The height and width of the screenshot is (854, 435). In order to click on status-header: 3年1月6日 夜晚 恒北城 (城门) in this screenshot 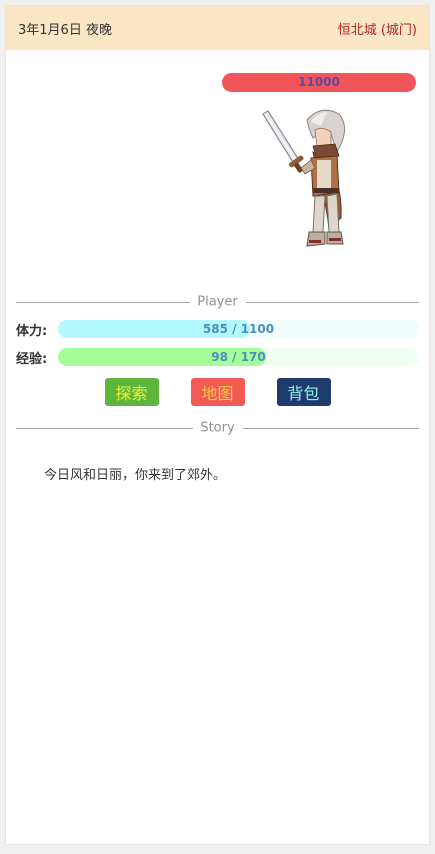, I will do `click(217, 28)`.